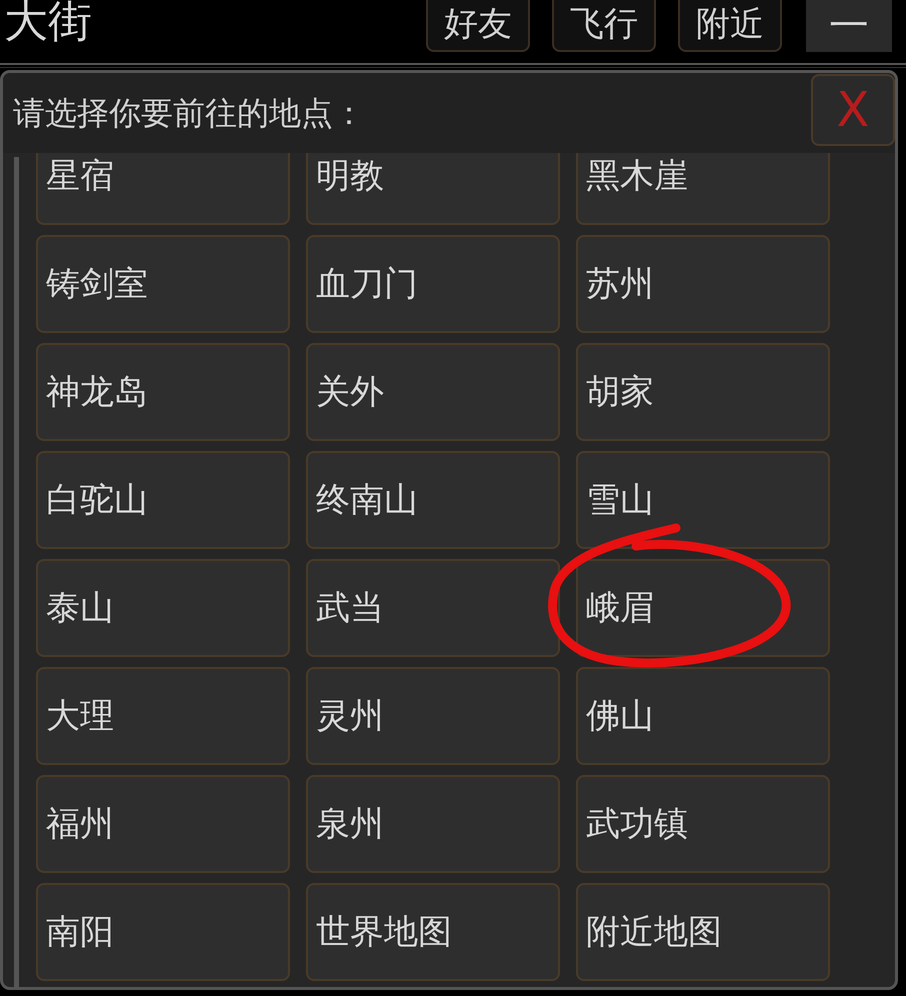 The height and width of the screenshot is (996, 906). I want to click on location-button: 终南山, so click(433, 500).